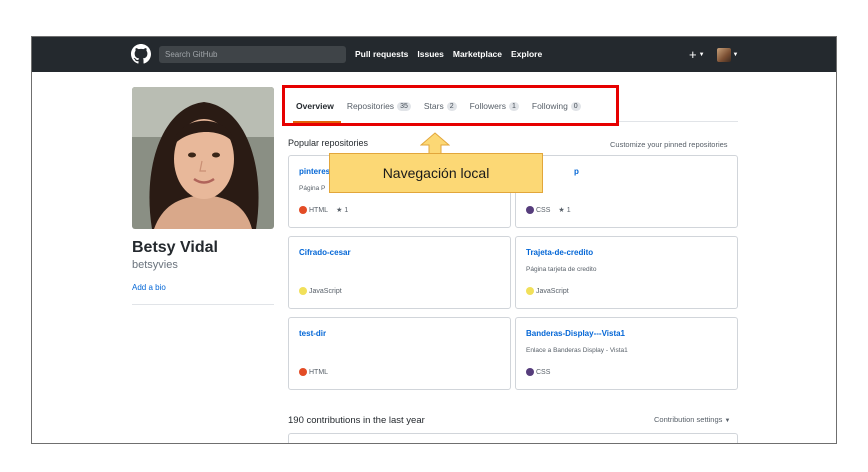 The width and height of the screenshot is (868, 472). I want to click on plus-icon: +, so click(693, 54).